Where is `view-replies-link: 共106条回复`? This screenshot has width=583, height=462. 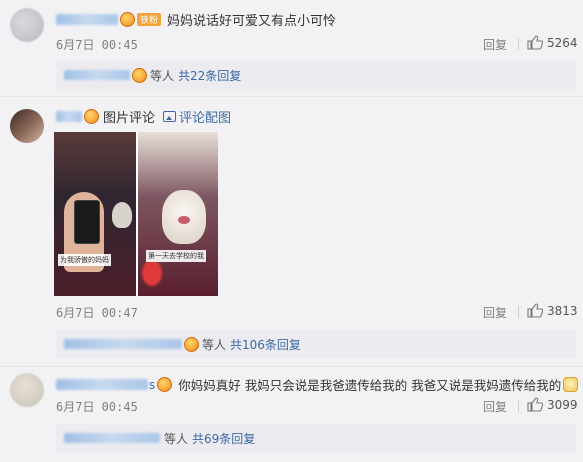 view-replies-link: 共106条回复 is located at coordinates (265, 344).